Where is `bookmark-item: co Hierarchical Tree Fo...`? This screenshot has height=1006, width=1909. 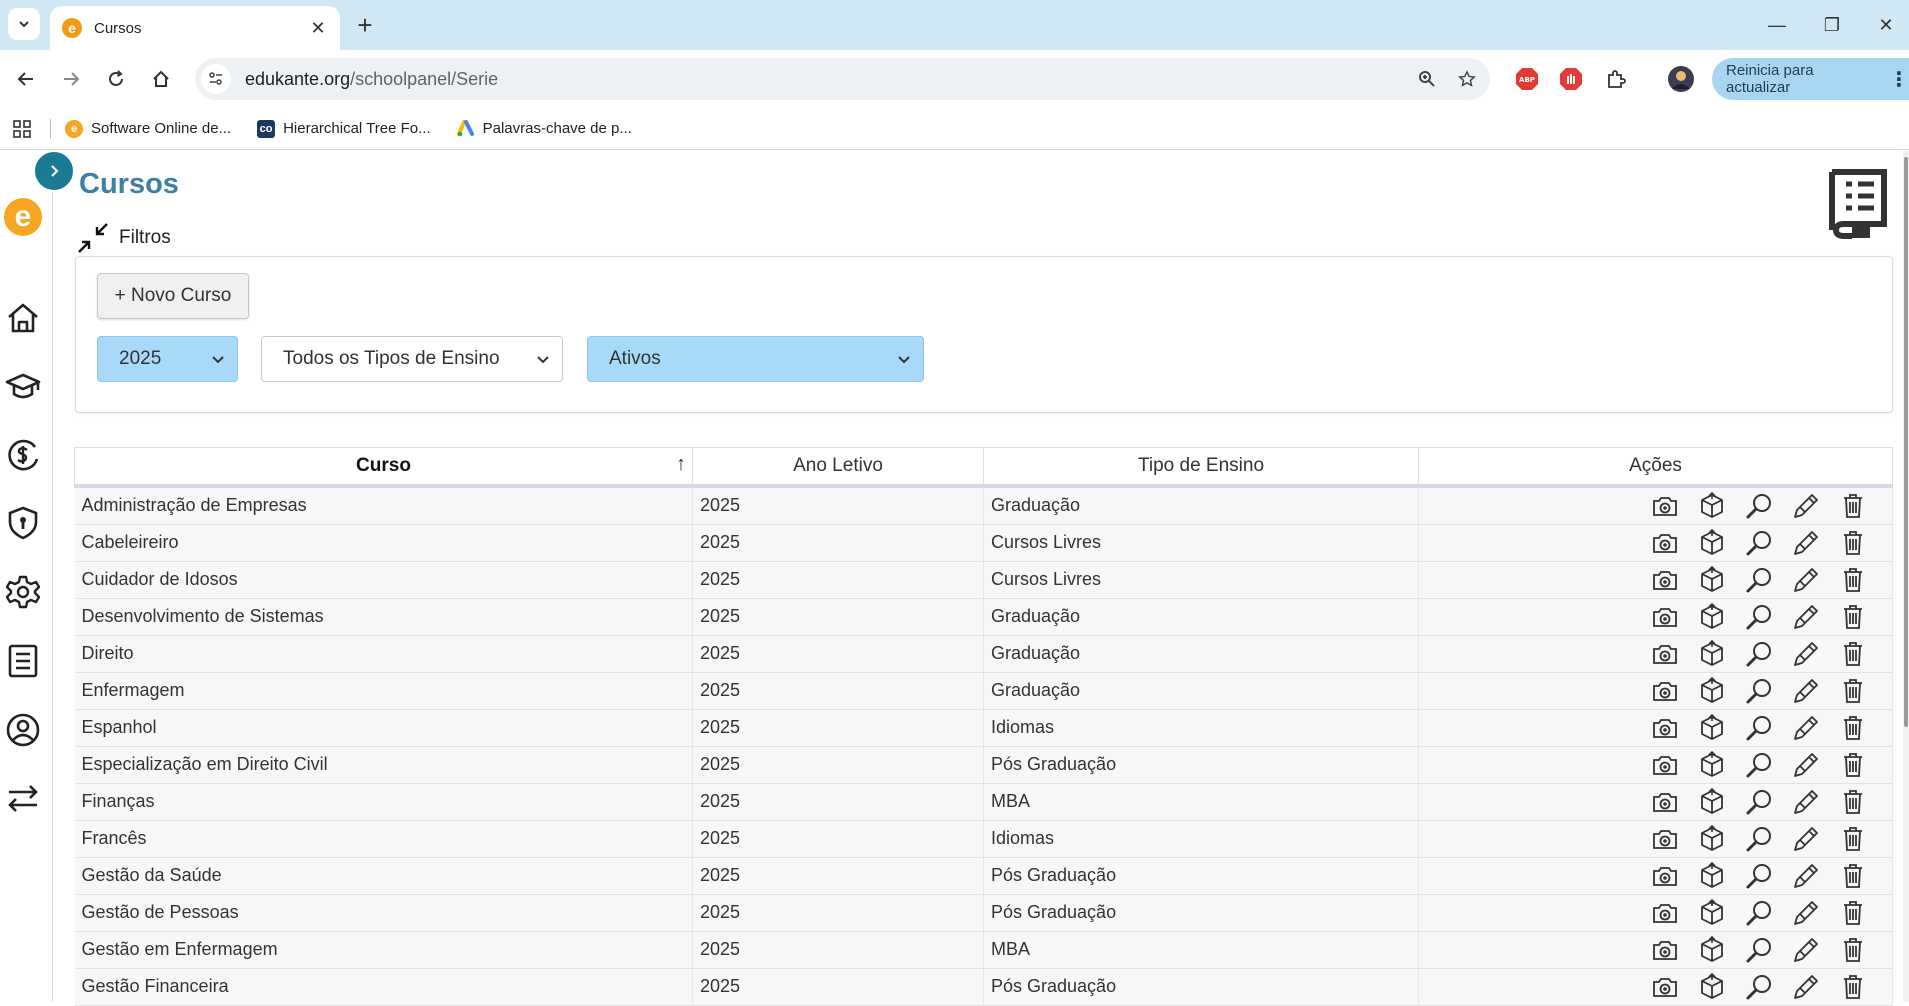
bookmark-item: co Hierarchical Tree Fo... is located at coordinates (344, 128).